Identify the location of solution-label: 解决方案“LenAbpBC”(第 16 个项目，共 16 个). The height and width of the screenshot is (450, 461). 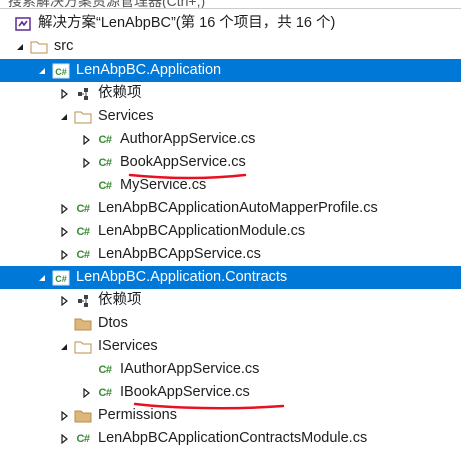
(187, 23).